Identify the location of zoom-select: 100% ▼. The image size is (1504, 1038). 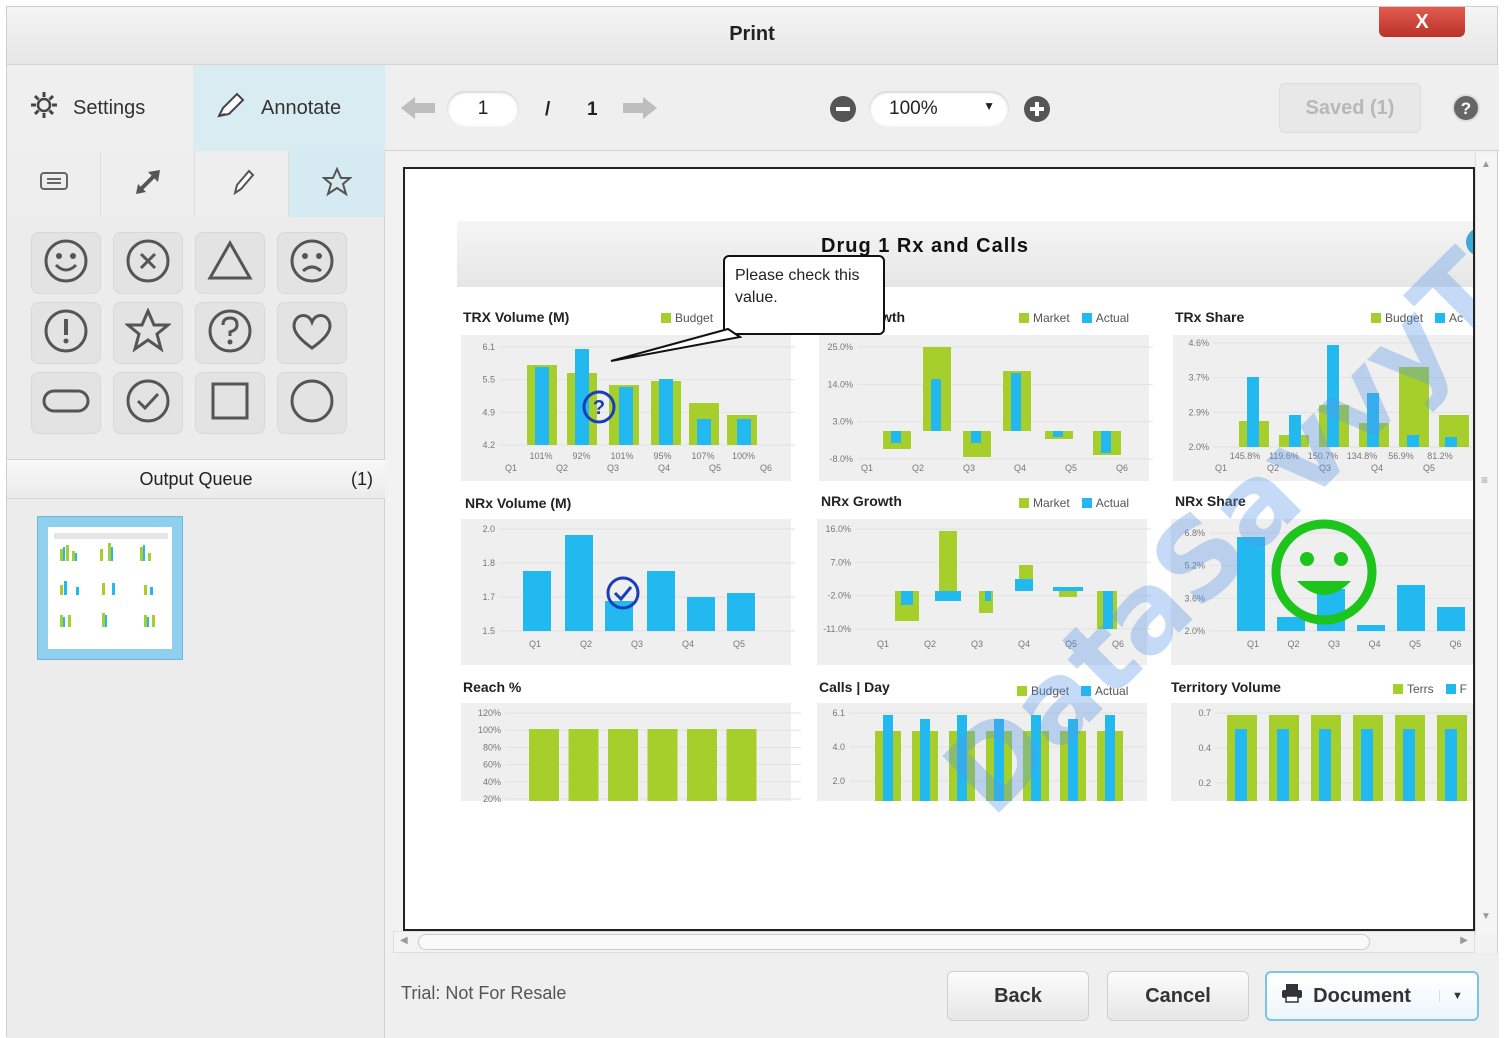
(939, 109).